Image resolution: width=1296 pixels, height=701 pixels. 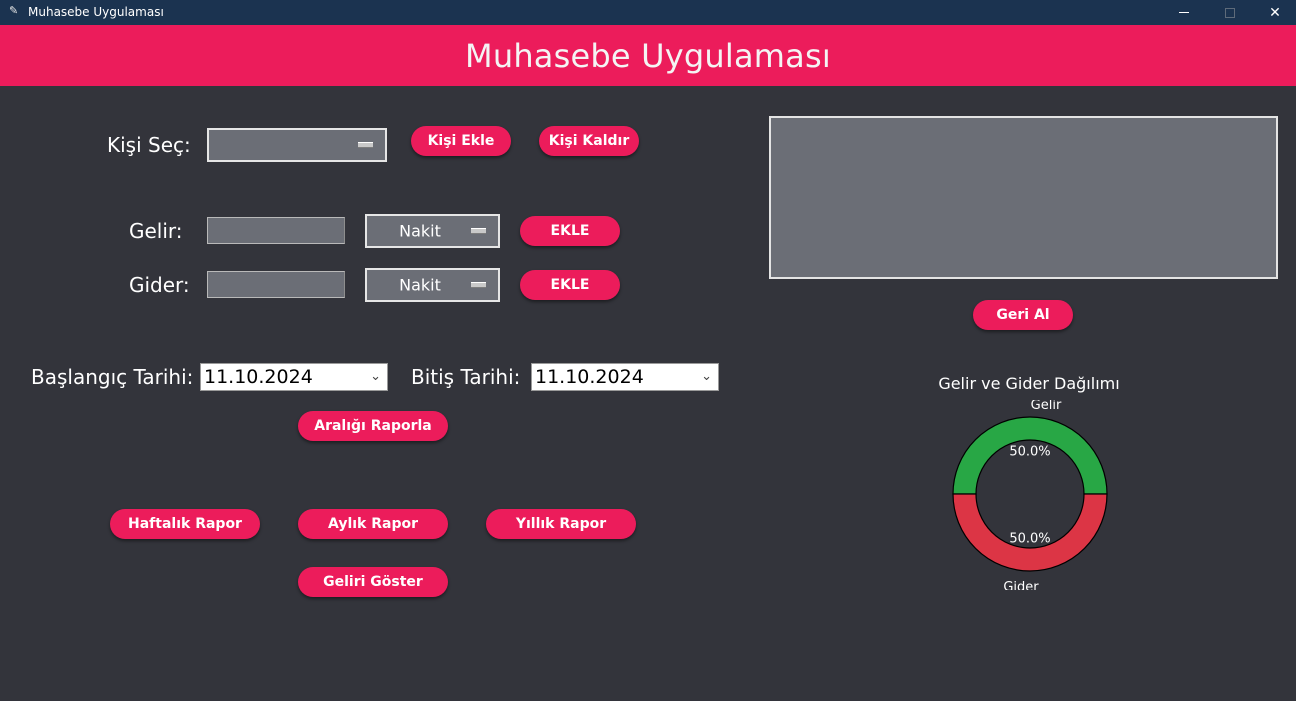 I want to click on expense-method-value: Nakit, so click(x=420, y=285).